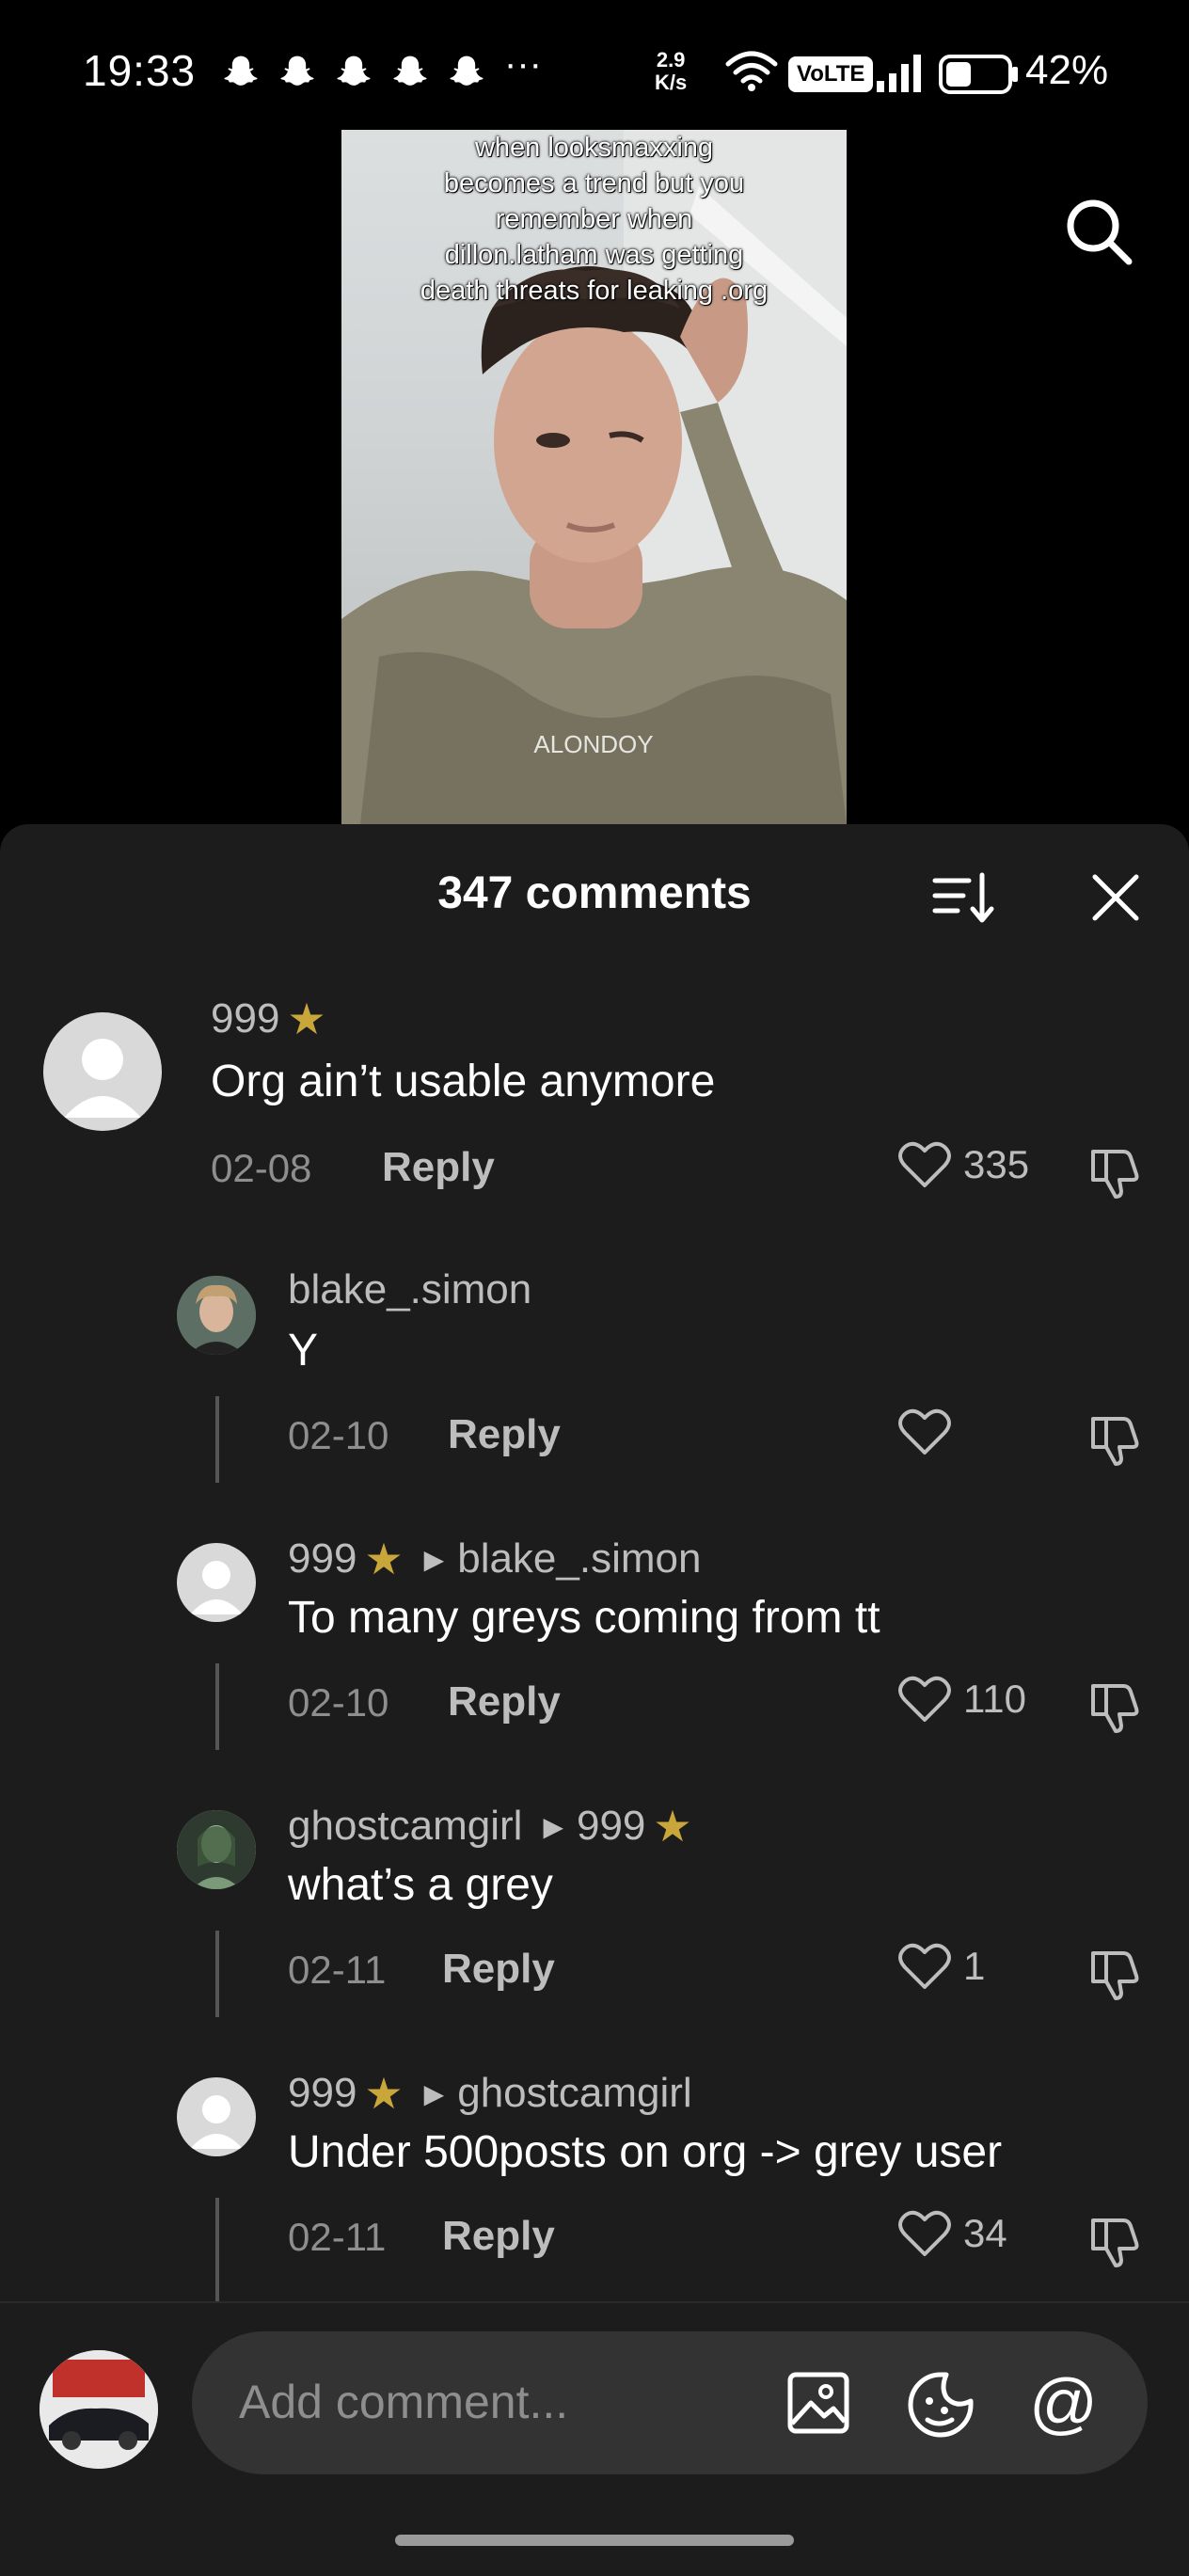 Image resolution: width=1189 pixels, height=2576 pixels. What do you see at coordinates (978, 74) in the screenshot?
I see `battery-icon` at bounding box center [978, 74].